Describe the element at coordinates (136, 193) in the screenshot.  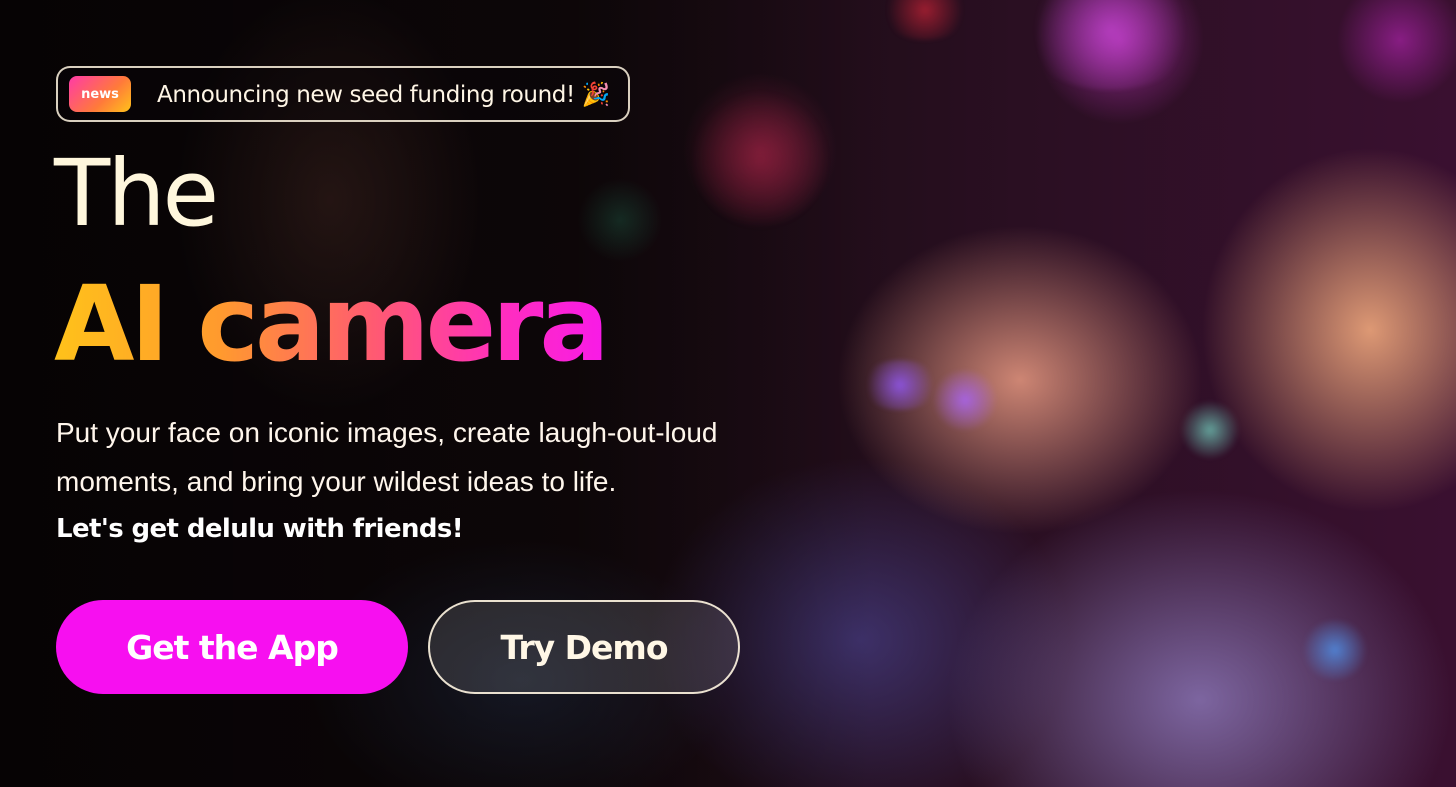
I see `hero-title-line1: The` at that location.